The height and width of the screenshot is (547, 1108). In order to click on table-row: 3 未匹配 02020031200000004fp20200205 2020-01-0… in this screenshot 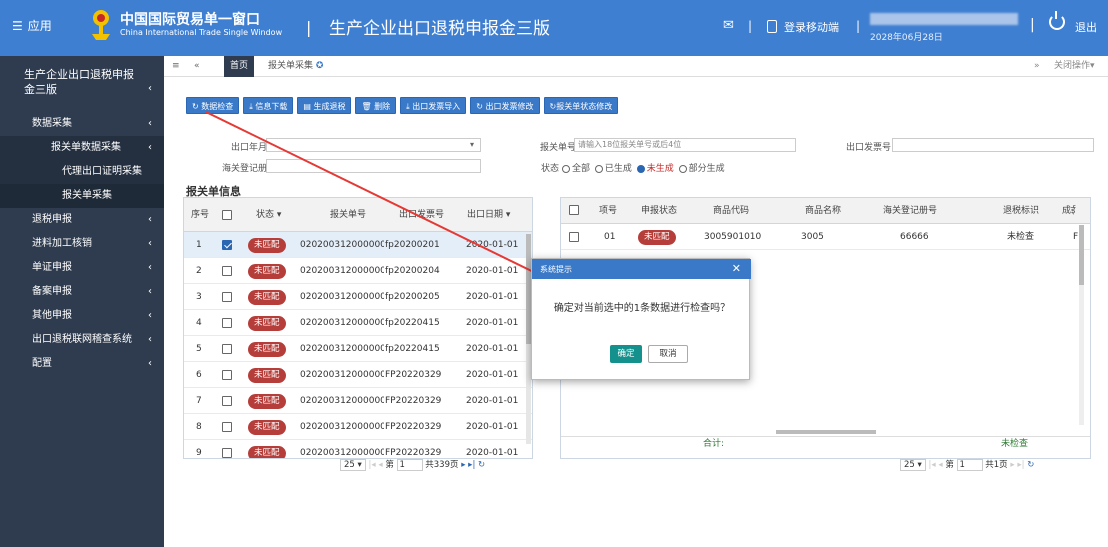, I will do `click(358, 297)`.